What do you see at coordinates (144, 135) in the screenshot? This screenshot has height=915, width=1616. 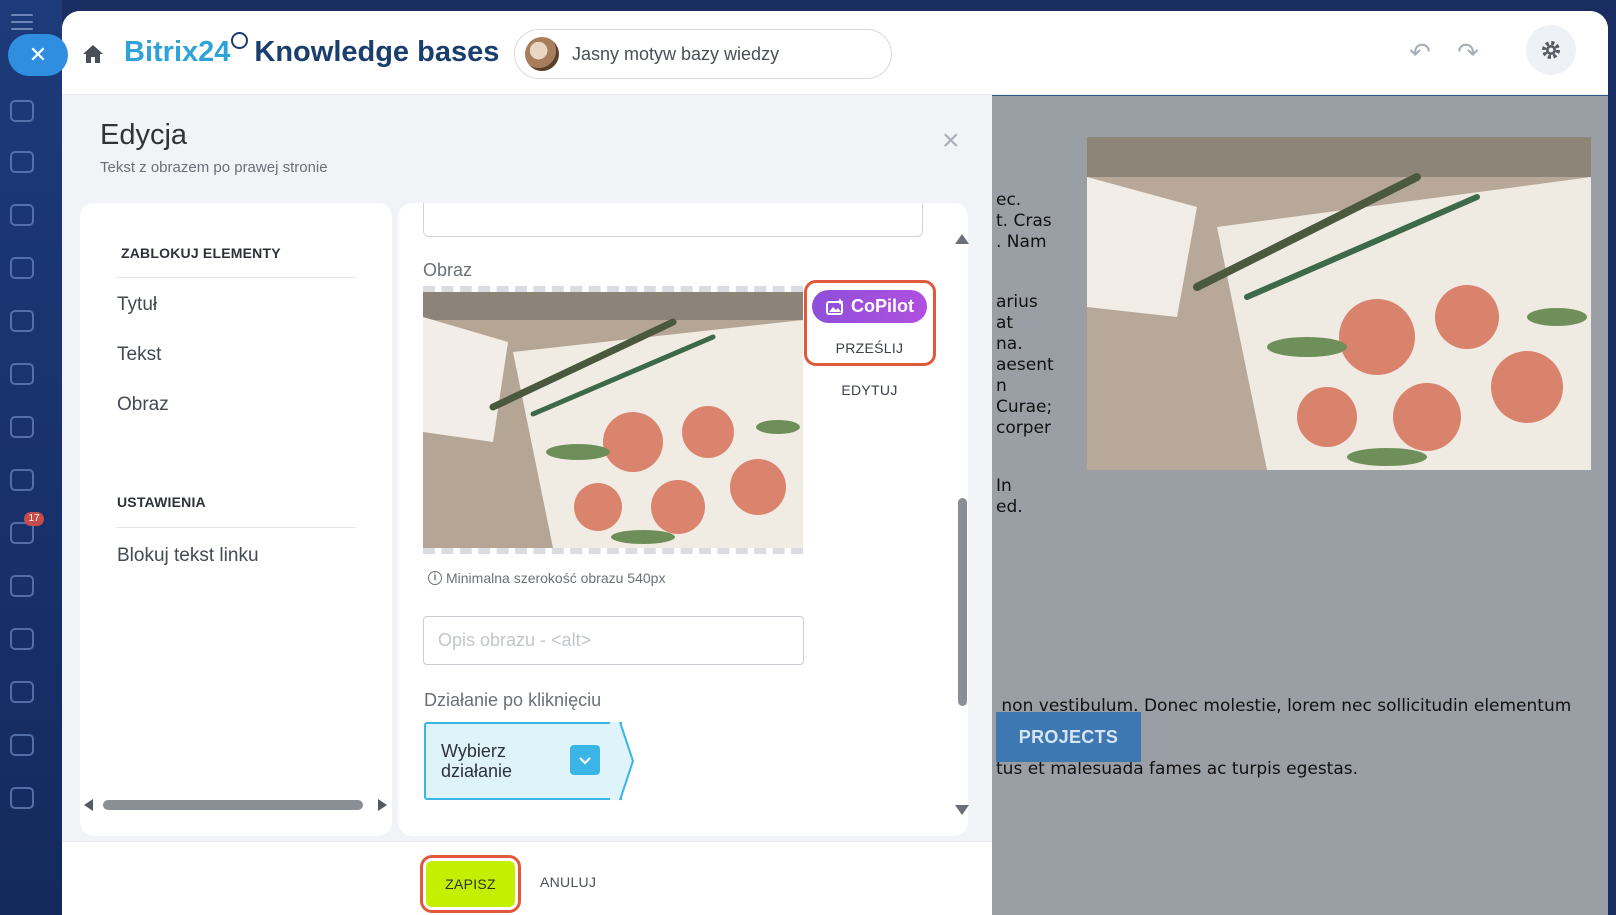 I see `editor-title: Edycja` at bounding box center [144, 135].